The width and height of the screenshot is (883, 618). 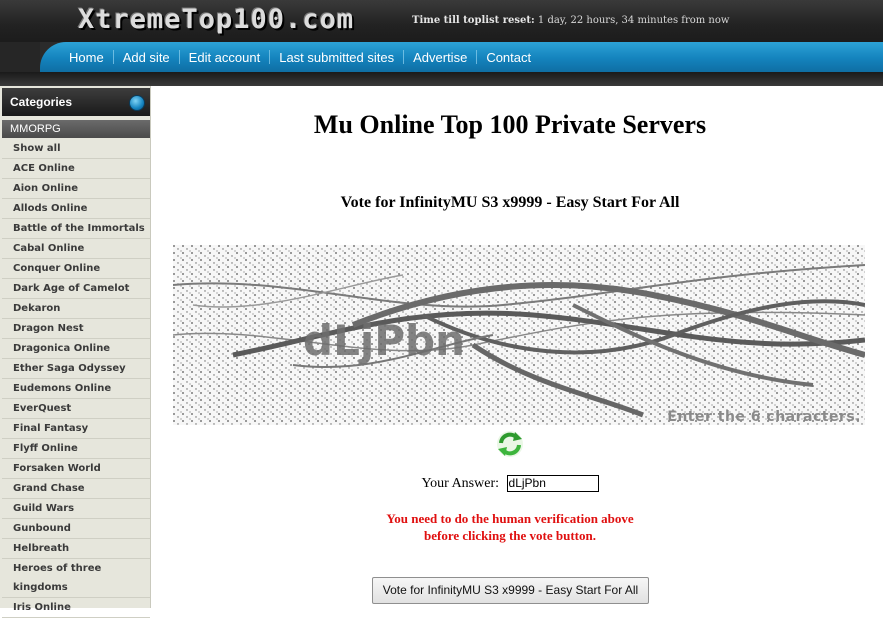 What do you see at coordinates (460, 483) in the screenshot?
I see `answer-label: Your Answer:` at bounding box center [460, 483].